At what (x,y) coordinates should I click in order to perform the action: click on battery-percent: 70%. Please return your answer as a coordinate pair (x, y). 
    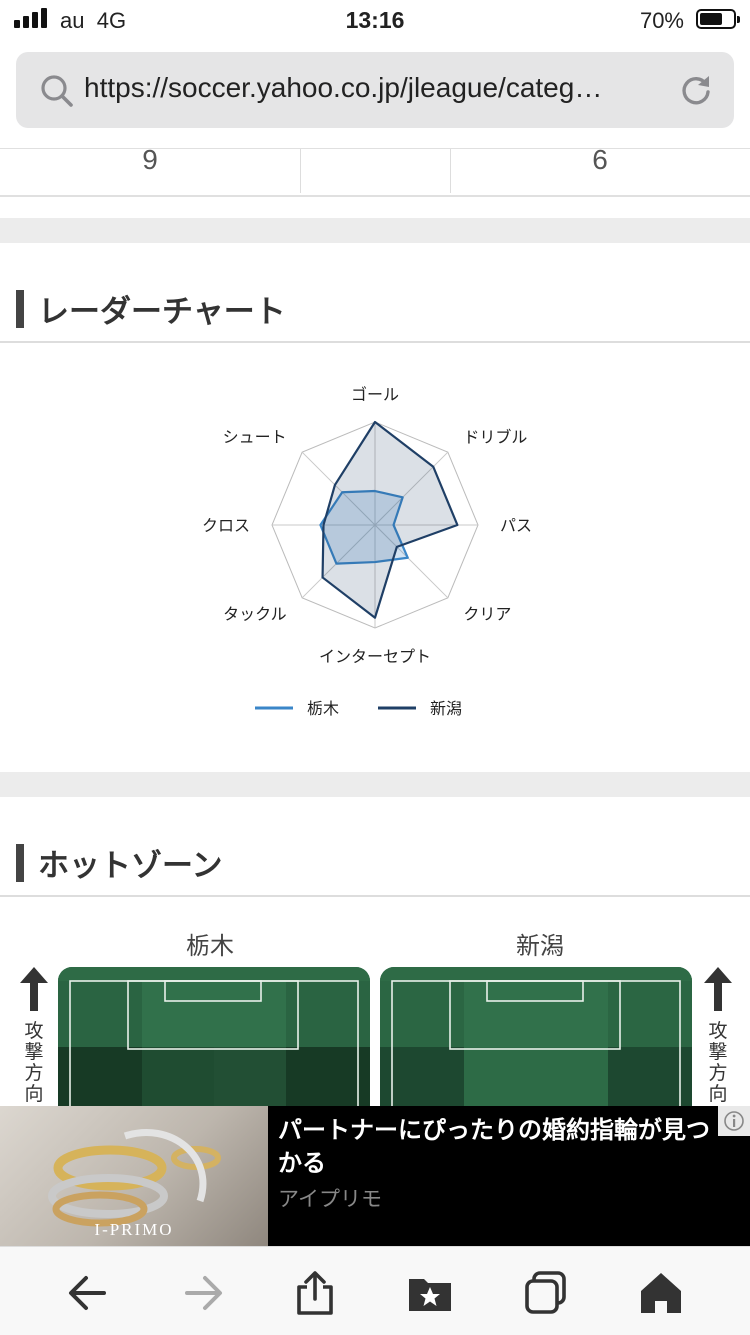
    Looking at the image, I should click on (661, 20).